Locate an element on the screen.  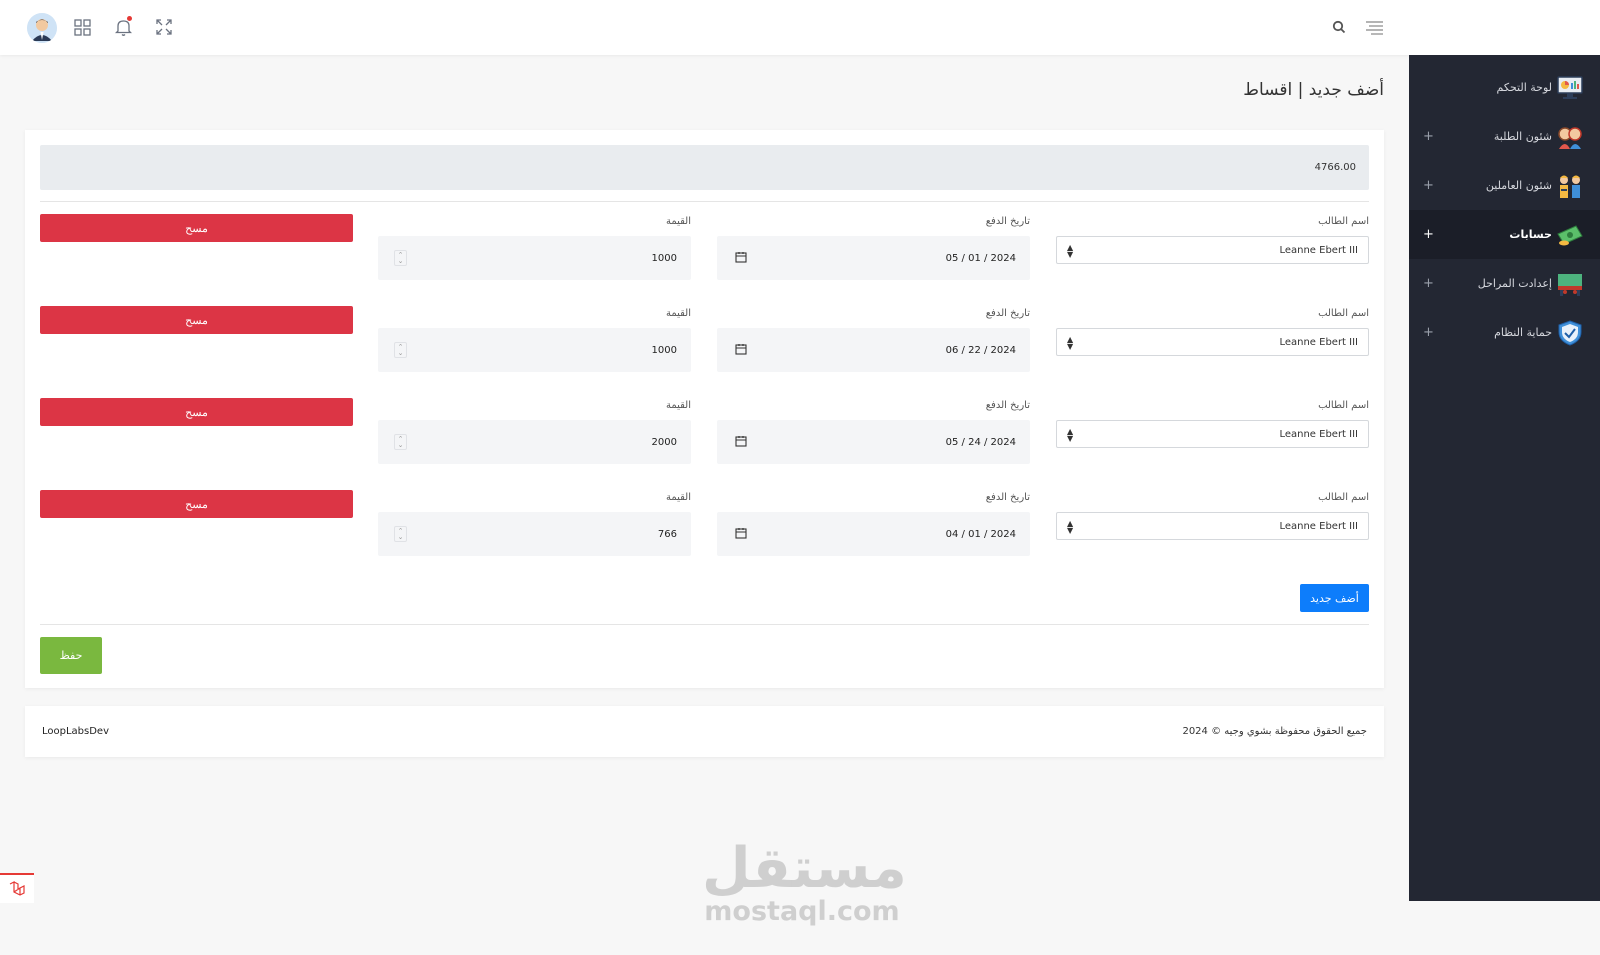
sidebar-item-label: حسابات is located at coordinates (1530, 234).